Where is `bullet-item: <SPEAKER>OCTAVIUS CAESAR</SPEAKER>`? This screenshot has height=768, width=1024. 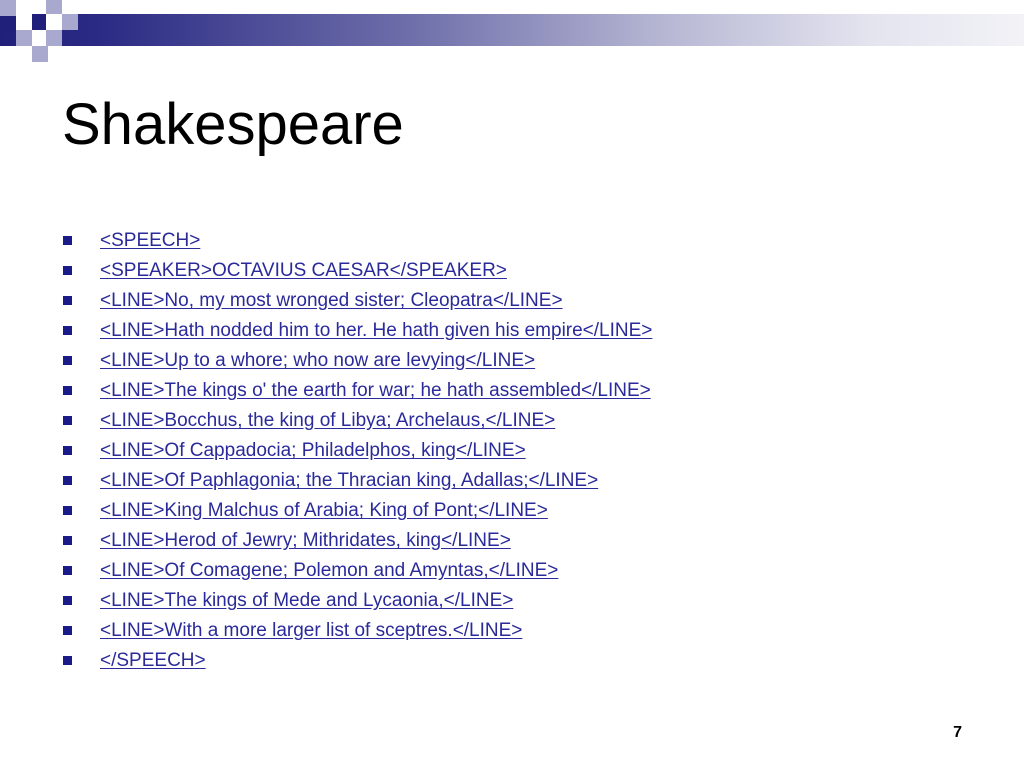
bullet-item: <SPEAKER>OCTAVIUS CAESAR</SPEAKER> is located at coordinates (357, 271).